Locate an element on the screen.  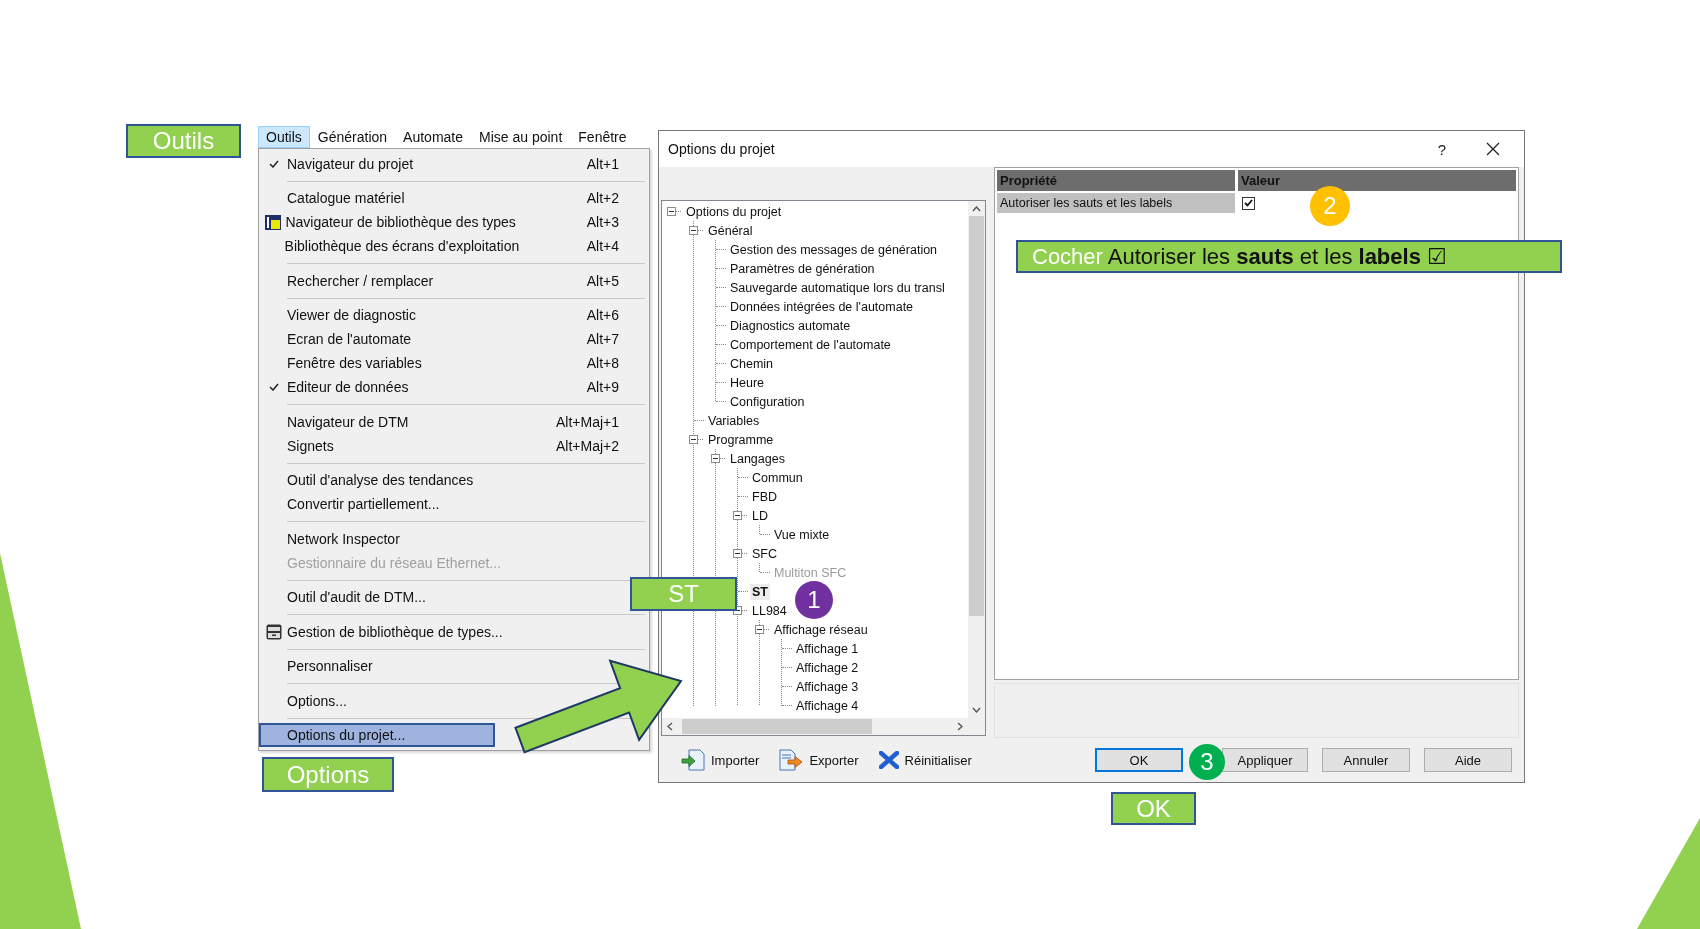
tree-item: Gestion des messages de génération is located at coordinates (834, 249).